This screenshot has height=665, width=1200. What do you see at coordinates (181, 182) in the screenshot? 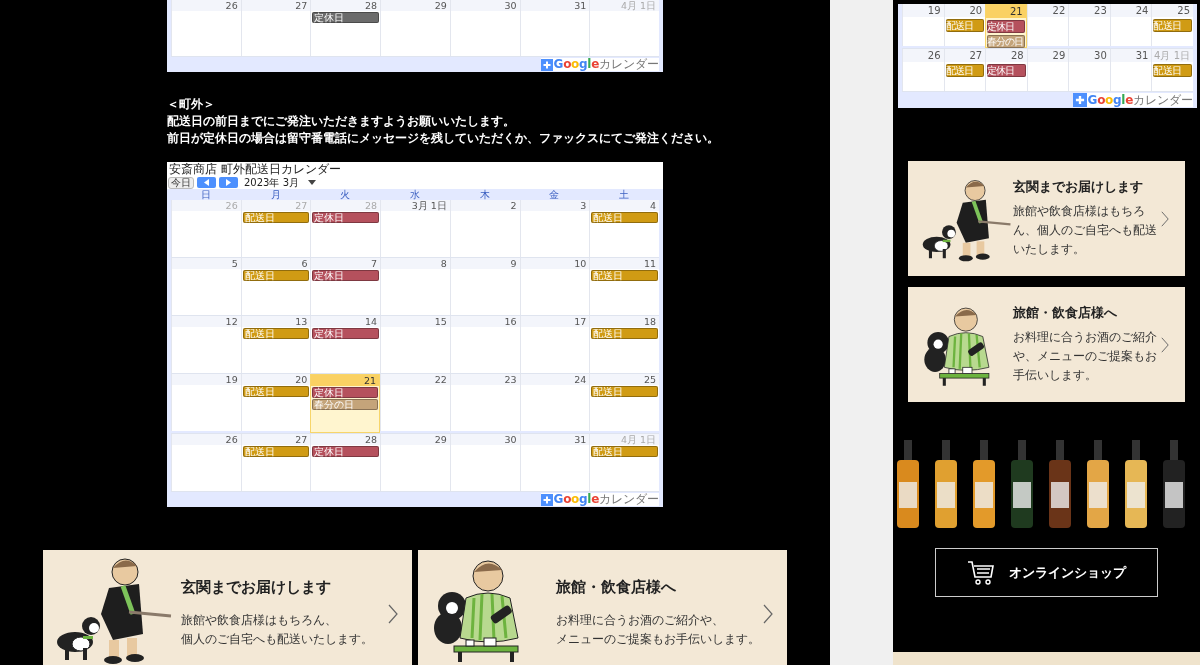
I see `today-button: 今日` at bounding box center [181, 182].